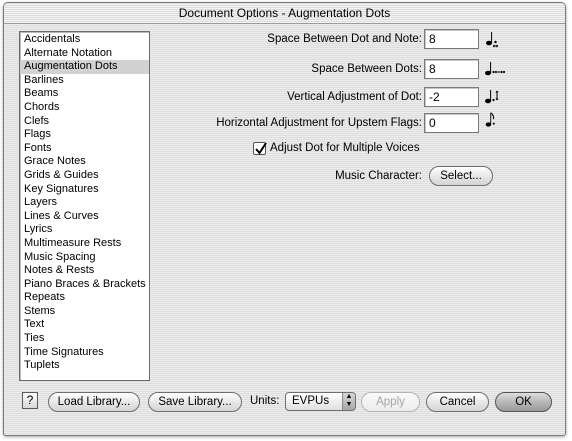  What do you see at coordinates (366, 69) in the screenshot?
I see `dots-space-label: Space Between Dots:` at bounding box center [366, 69].